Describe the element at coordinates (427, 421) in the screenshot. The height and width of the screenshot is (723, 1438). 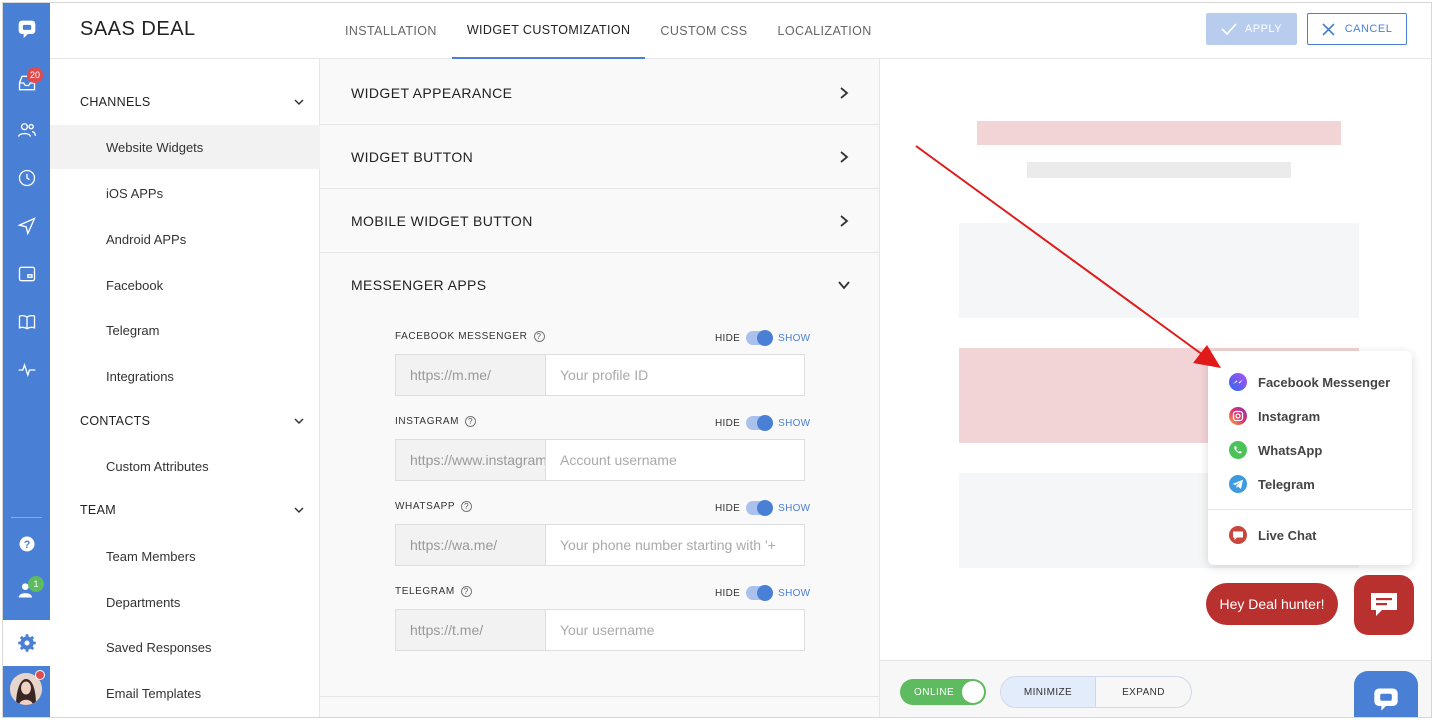
I see `field-label-text: INSTAGRAM` at that location.